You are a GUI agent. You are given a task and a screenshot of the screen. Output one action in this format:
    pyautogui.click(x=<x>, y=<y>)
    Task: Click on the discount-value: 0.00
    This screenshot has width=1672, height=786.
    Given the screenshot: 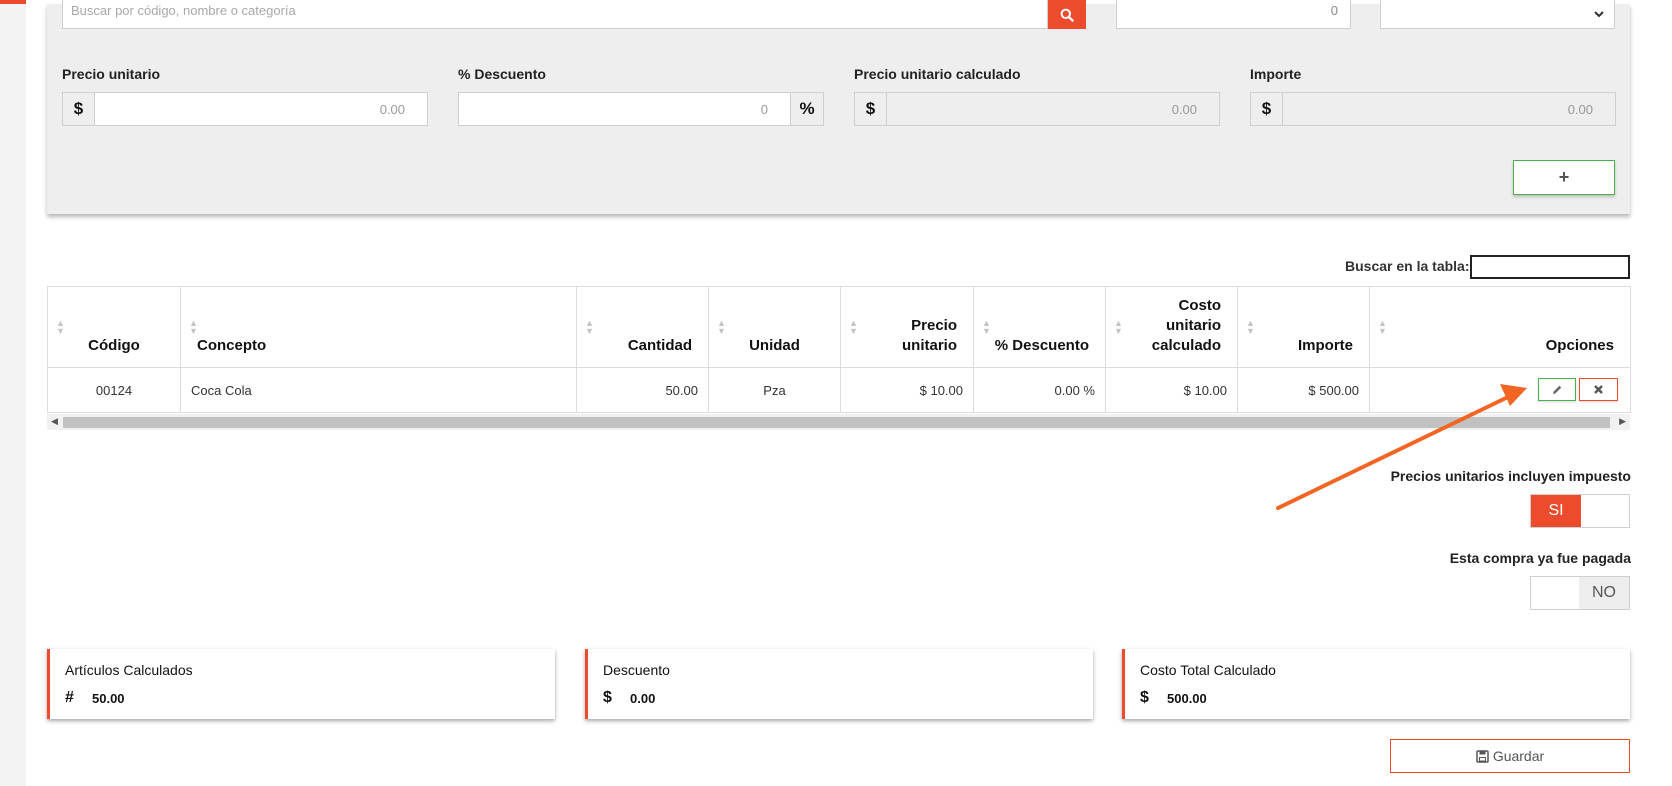 What is the action you would take?
    pyautogui.click(x=643, y=698)
    